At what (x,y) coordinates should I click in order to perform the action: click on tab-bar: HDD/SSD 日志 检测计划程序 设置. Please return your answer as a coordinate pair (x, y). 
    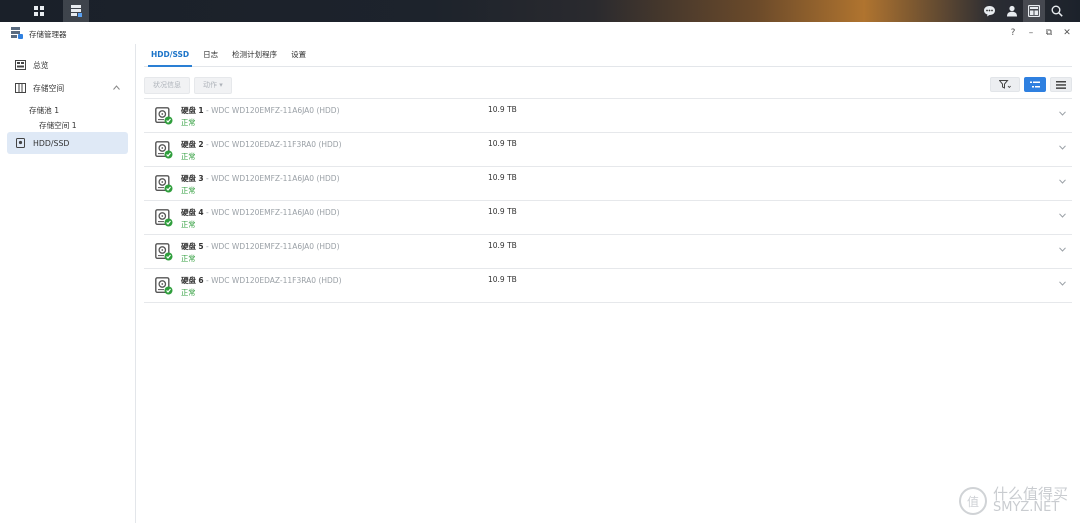
    Looking at the image, I should click on (608, 55).